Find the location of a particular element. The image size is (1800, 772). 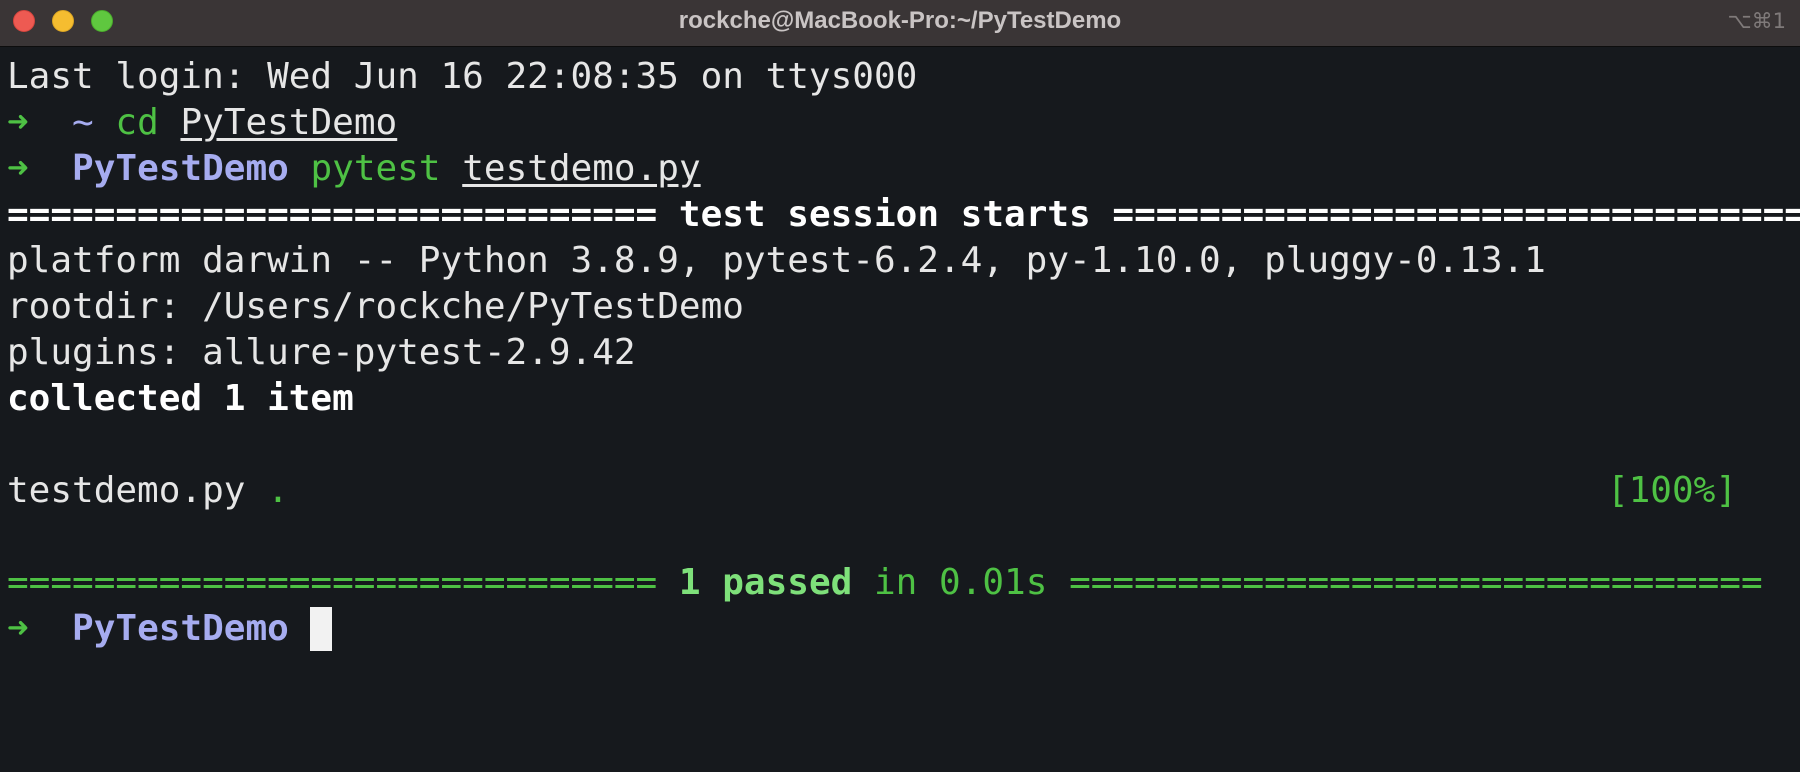

prompt-directory: ~ is located at coordinates (83, 122).